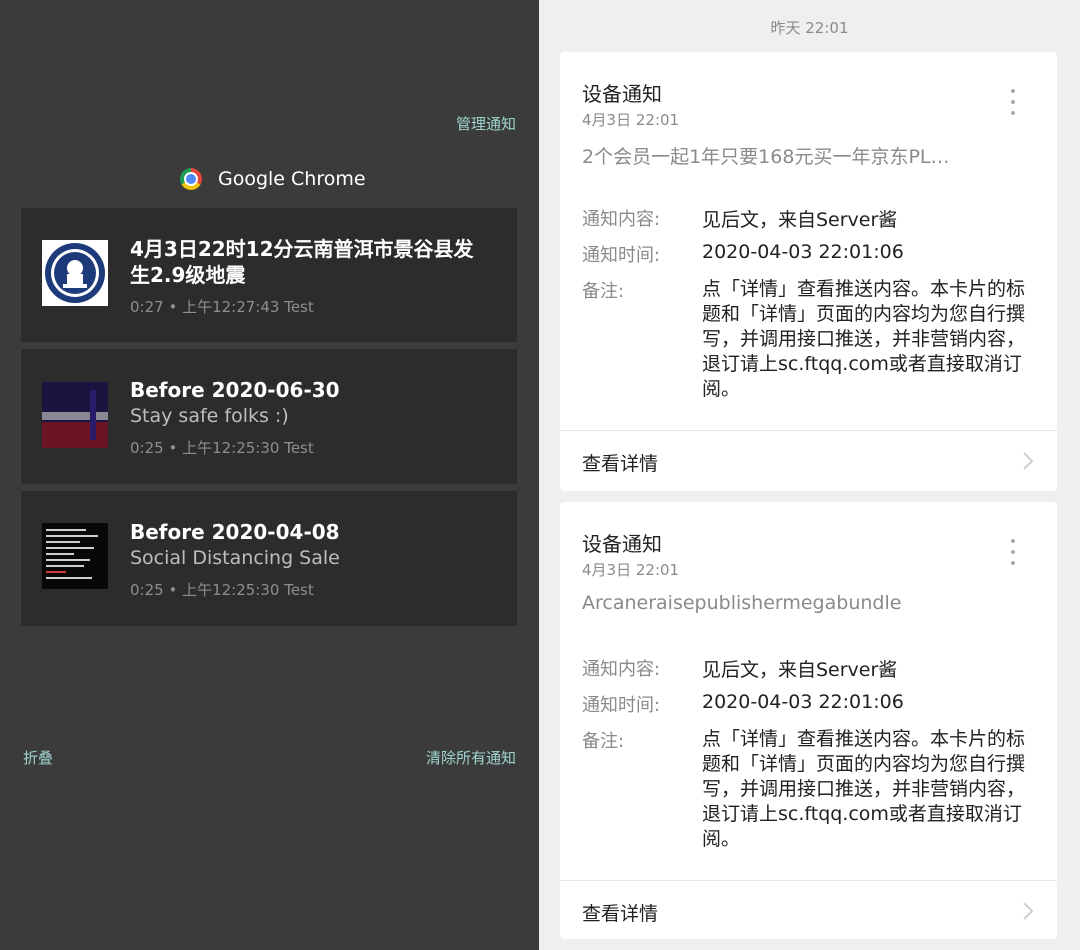  Describe the element at coordinates (235, 532) in the screenshot. I see `notification-title: Before 2020-04-08` at that location.